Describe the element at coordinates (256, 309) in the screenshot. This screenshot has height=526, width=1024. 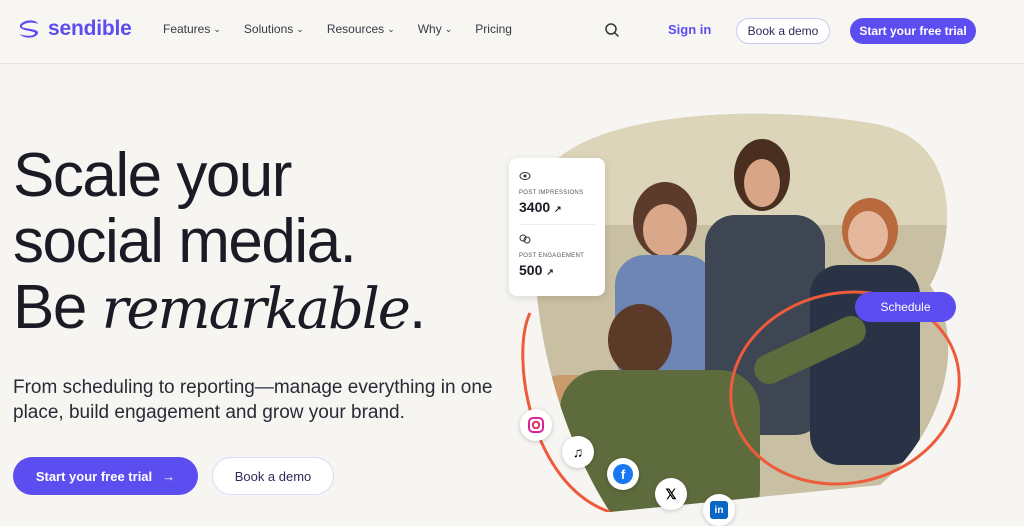
I see `headline-emphasis: remarkable` at that location.